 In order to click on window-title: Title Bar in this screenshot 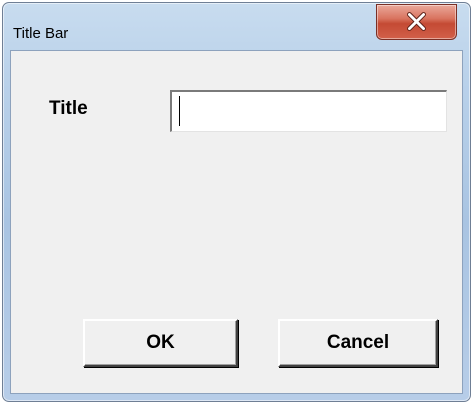, I will do `click(41, 33)`.